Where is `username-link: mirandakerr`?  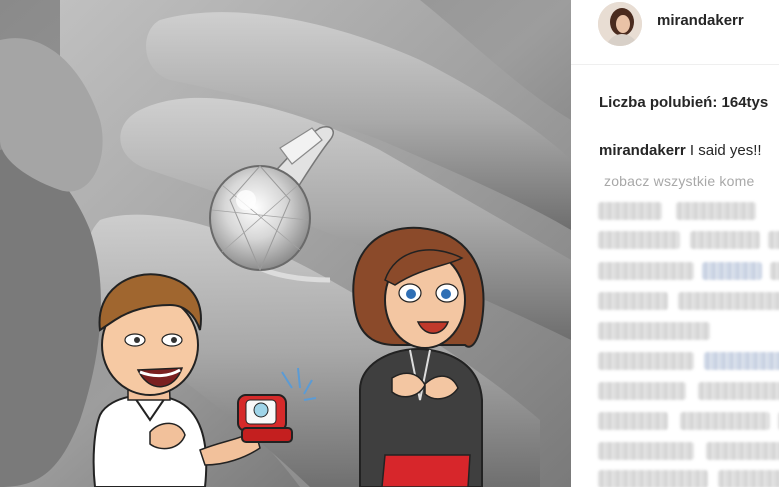 username-link: mirandakerr is located at coordinates (700, 20).